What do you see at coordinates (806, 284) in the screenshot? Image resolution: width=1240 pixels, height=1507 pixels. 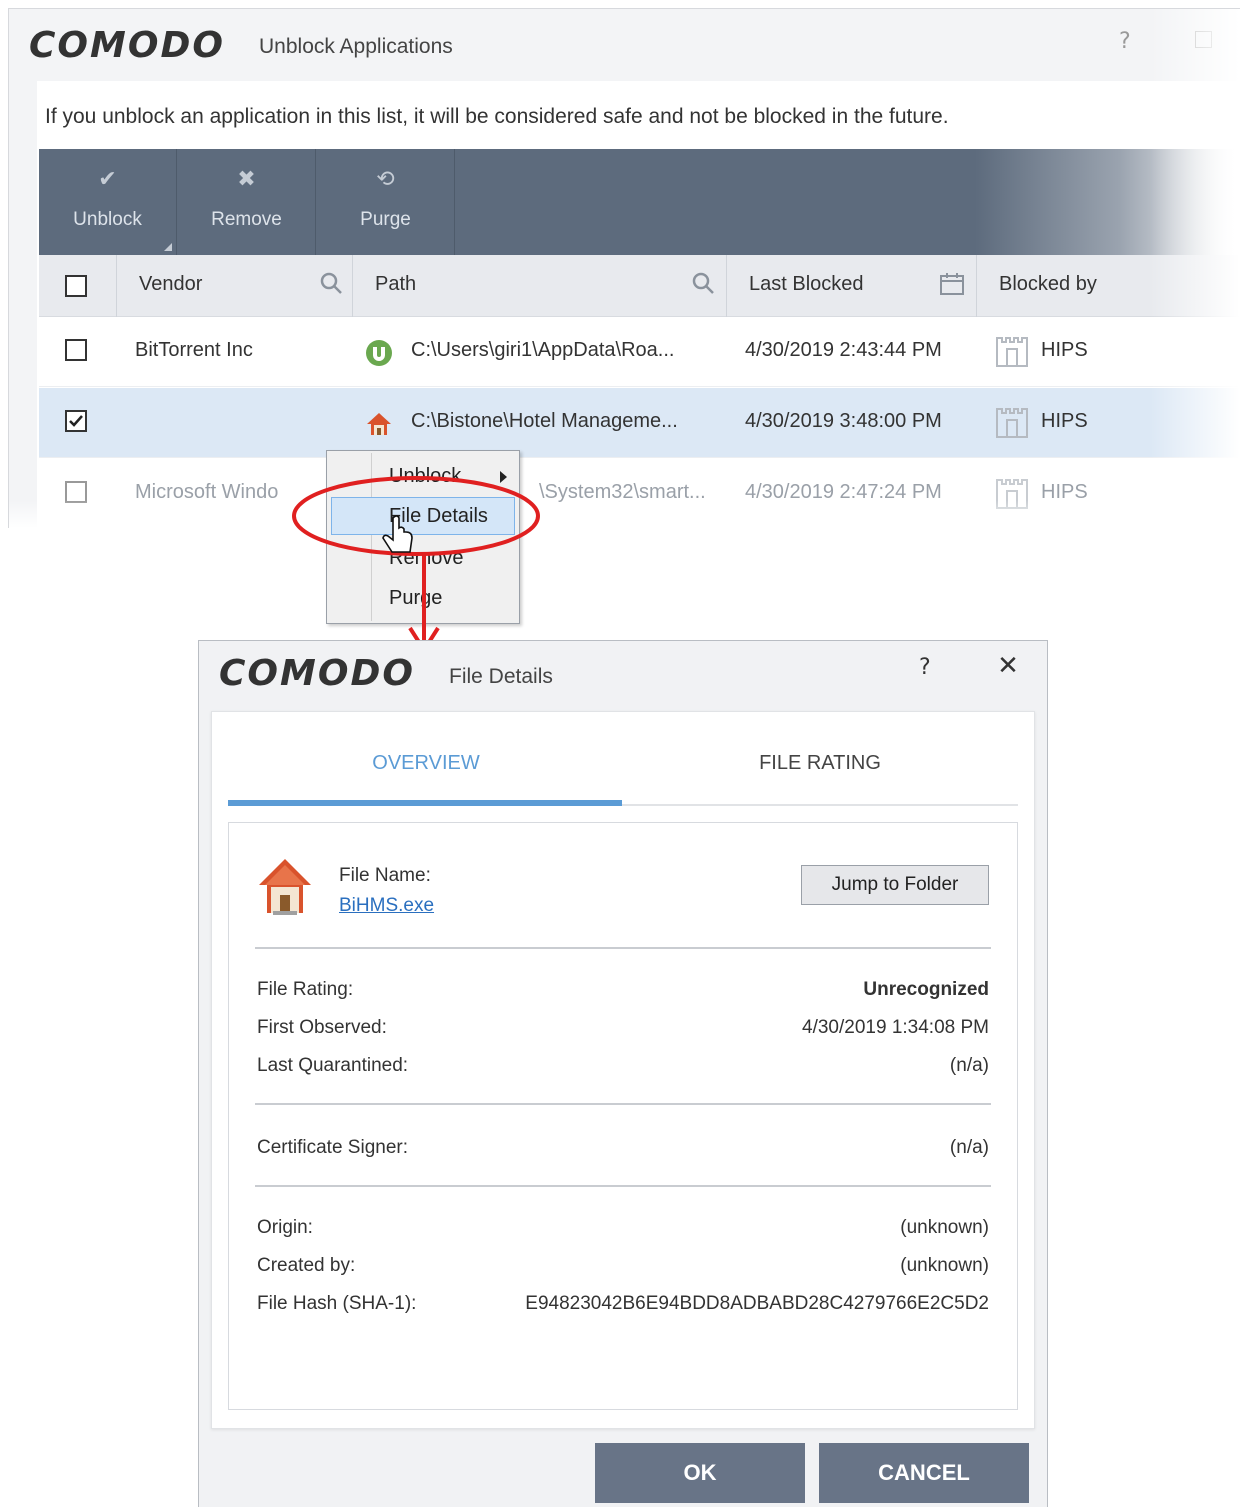 I see `last-blocked-column-label: Last Blocked` at bounding box center [806, 284].